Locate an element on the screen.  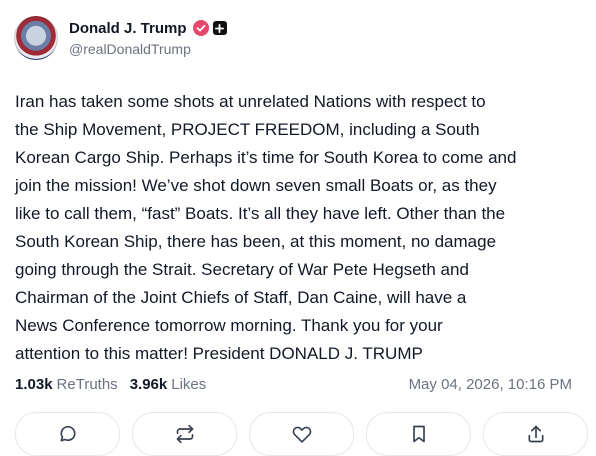
handle: @realDonaldTrump is located at coordinates (148, 49).